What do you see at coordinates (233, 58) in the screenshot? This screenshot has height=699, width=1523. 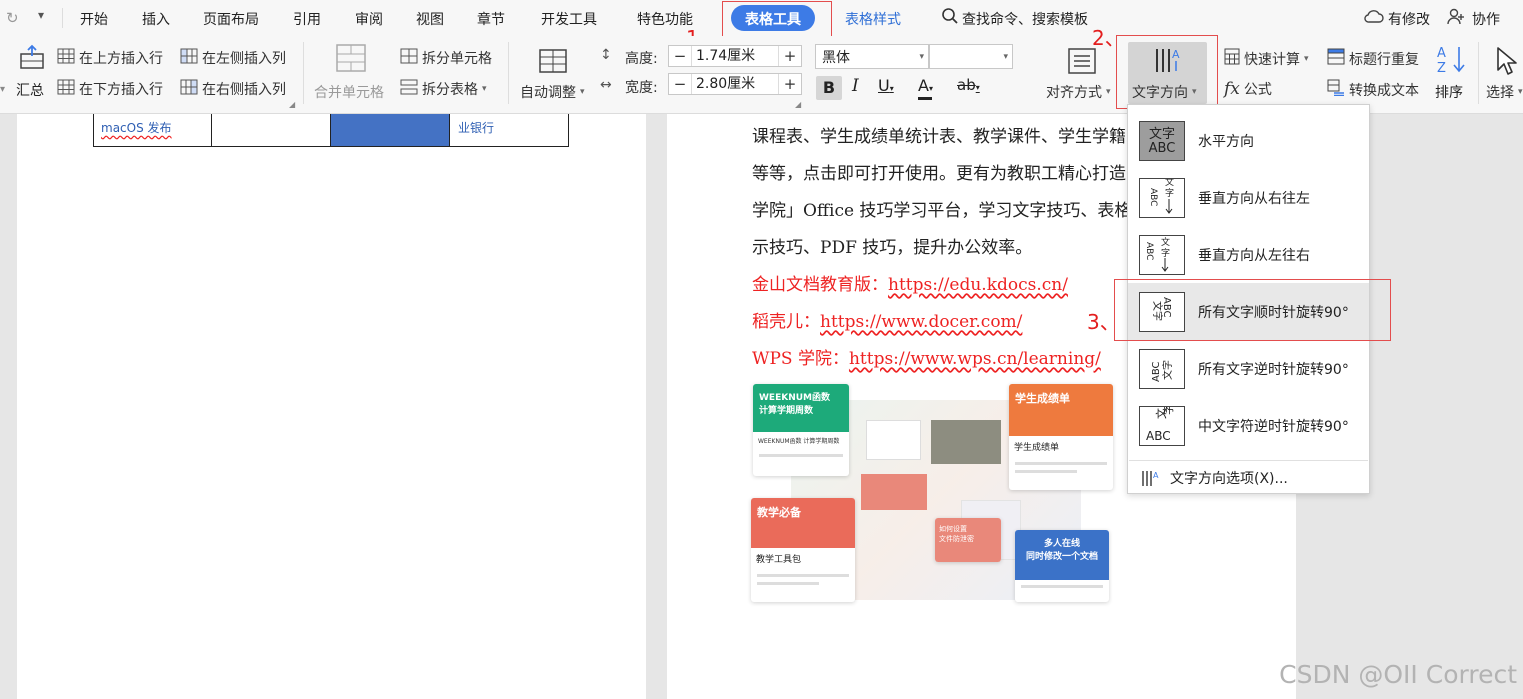 I see `insert-col-left-button: 在左侧插入列` at bounding box center [233, 58].